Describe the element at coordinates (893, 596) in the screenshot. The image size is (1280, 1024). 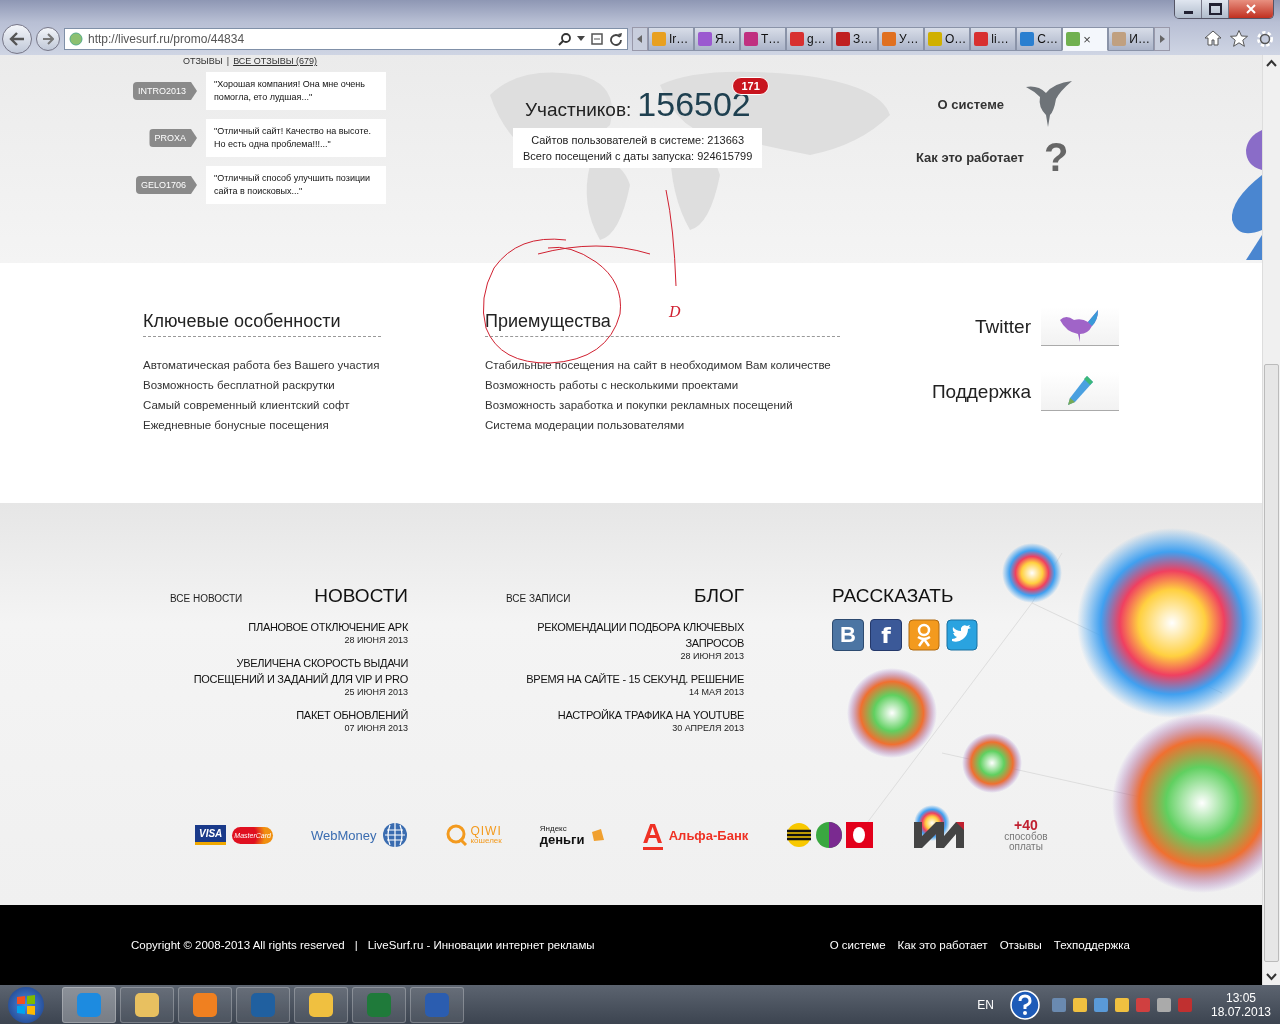
I see `share-heading: РАССКАЗАТЬ` at that location.